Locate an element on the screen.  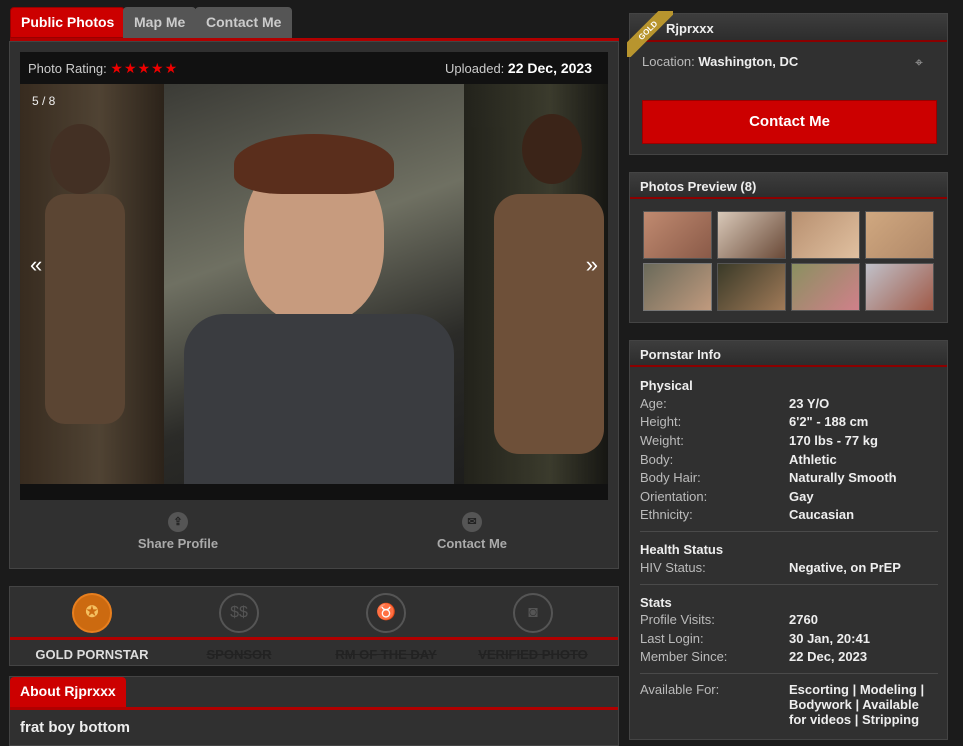
info-value: 30 Jan, 20:41 is located at coordinates (829, 638).